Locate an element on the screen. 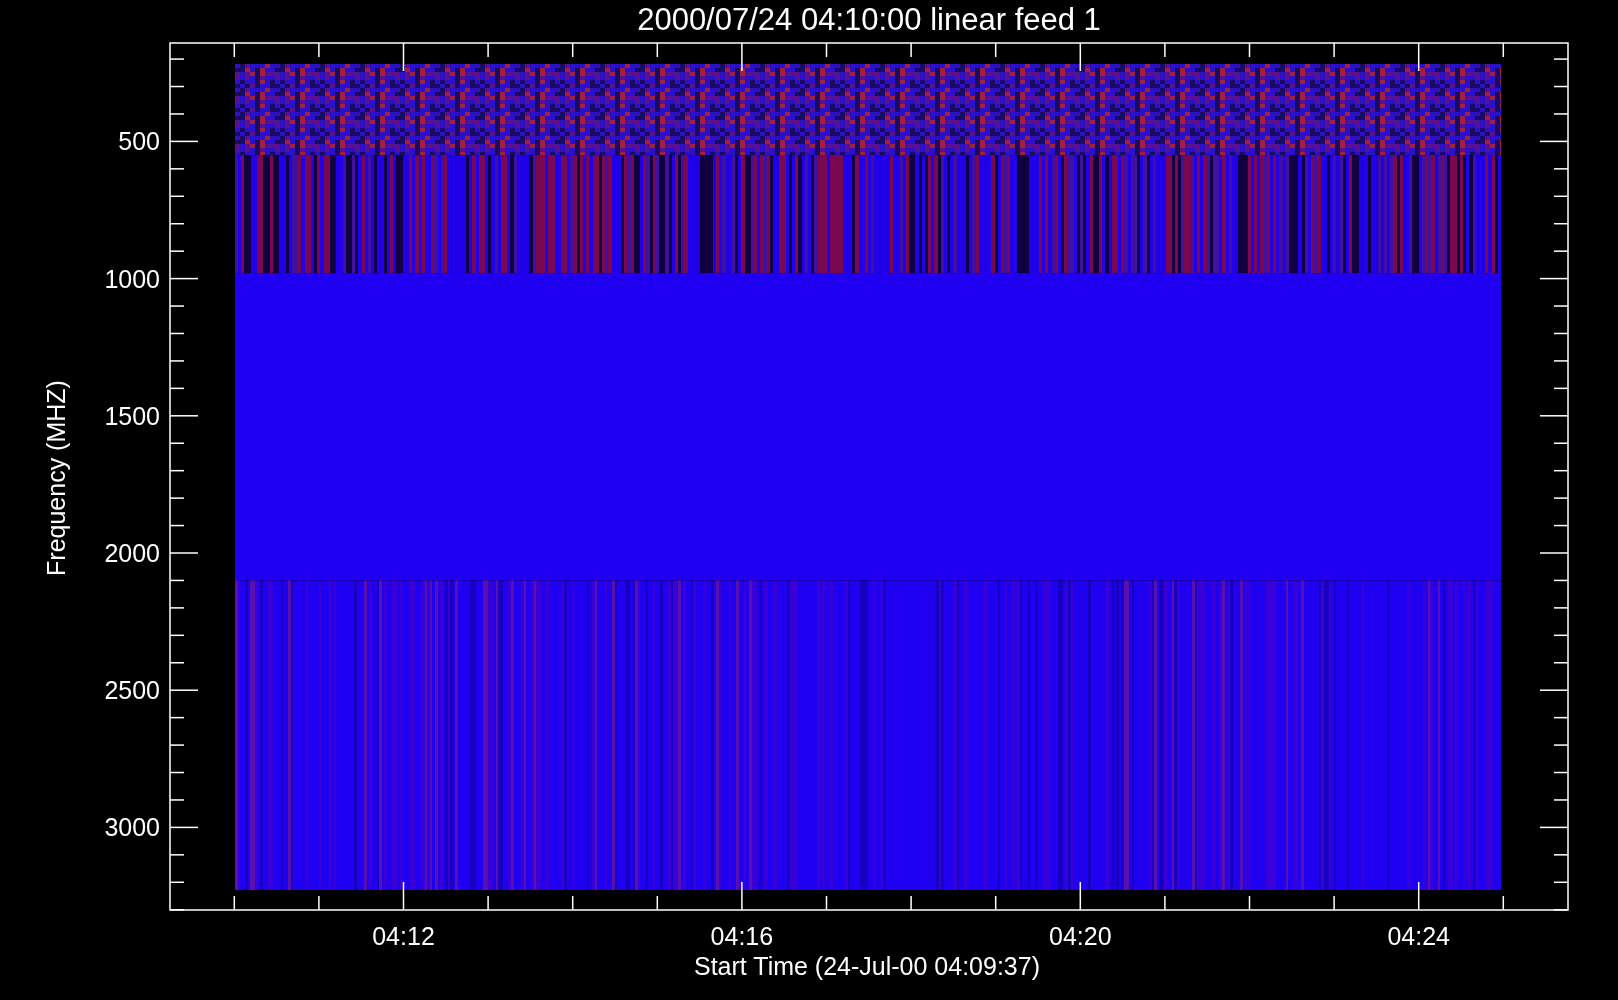 This screenshot has height=1000, width=1618. y-axis-label: Frequency (MHZ) is located at coordinates (56, 478).